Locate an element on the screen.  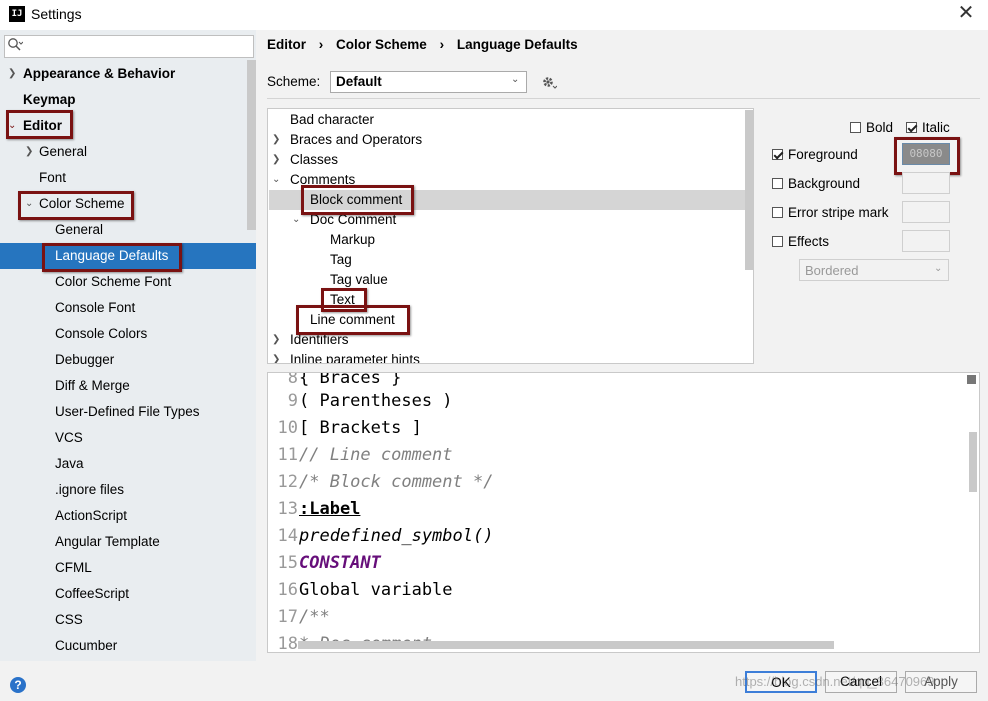
gear-icon is located at coordinates (549, 82).